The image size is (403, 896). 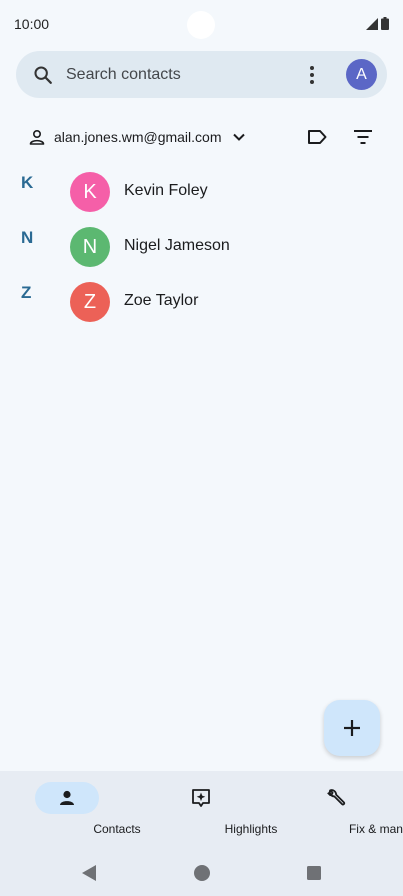 What do you see at coordinates (317, 137) in the screenshot?
I see `label-icon` at bounding box center [317, 137].